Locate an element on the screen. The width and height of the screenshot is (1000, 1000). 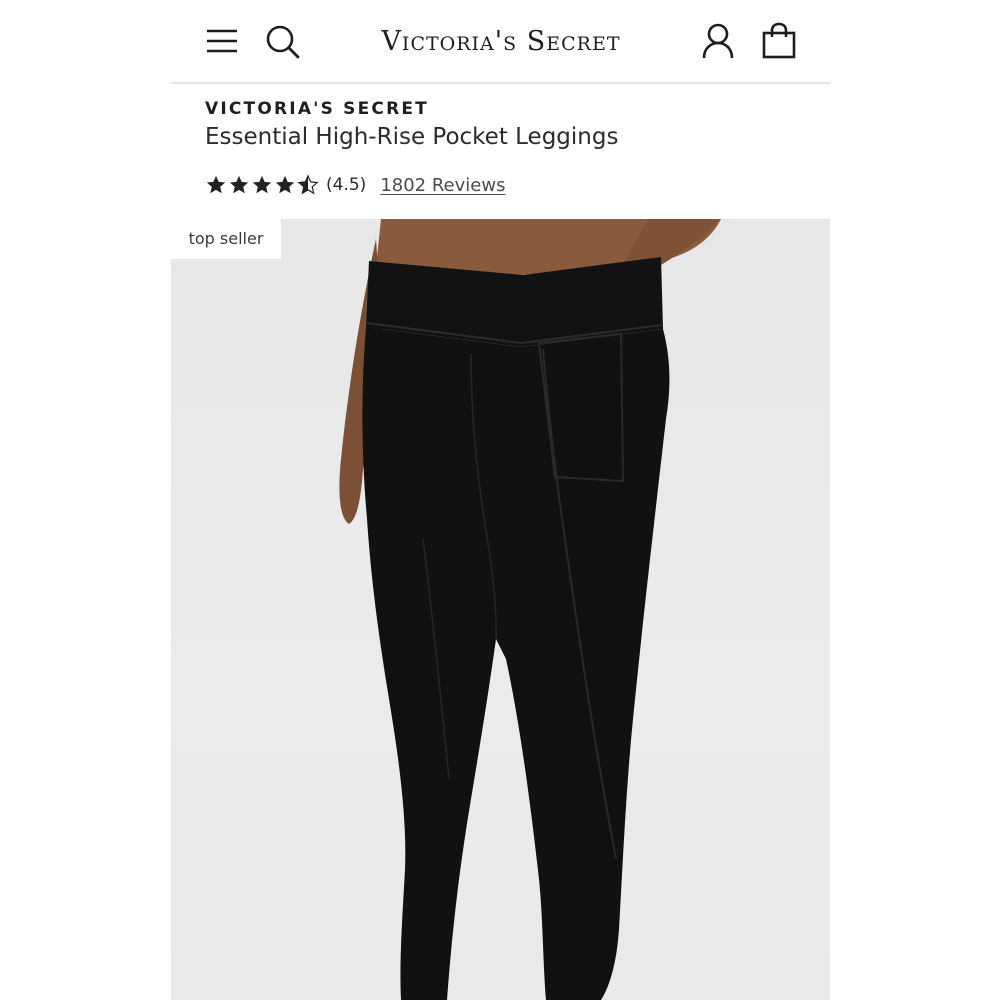
rating-value: (4.5) is located at coordinates (346, 185).